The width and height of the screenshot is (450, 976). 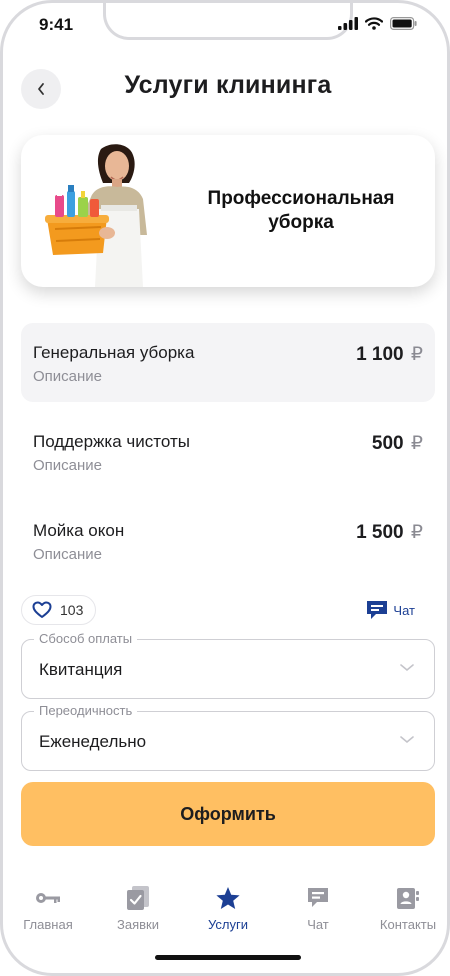 I want to click on tab-home: Главная, so click(x=48, y=913).